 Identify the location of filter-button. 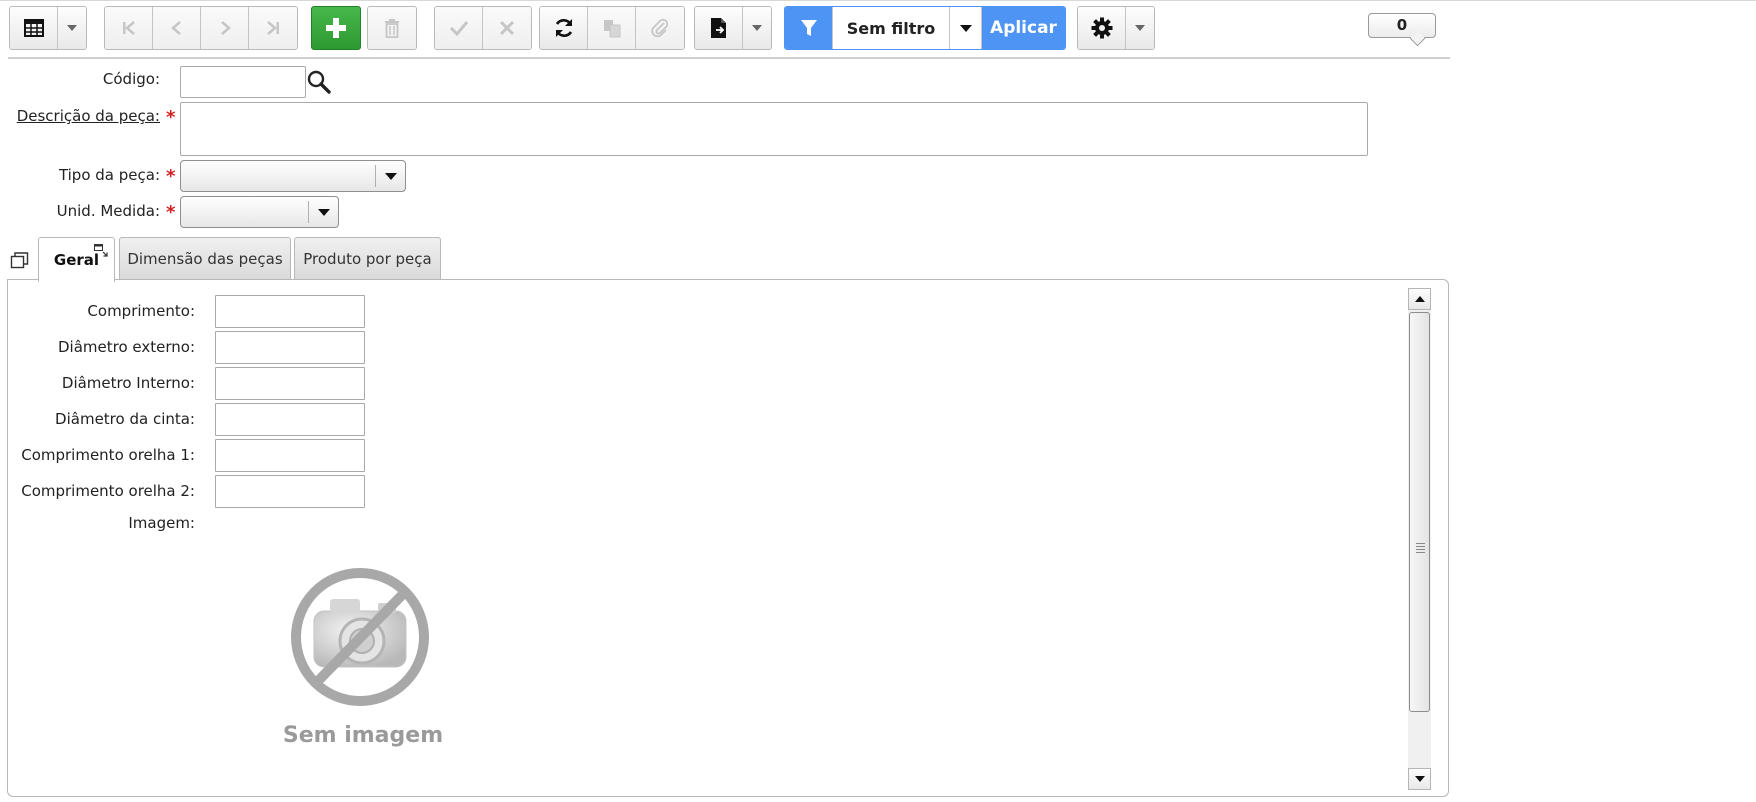
(809, 28).